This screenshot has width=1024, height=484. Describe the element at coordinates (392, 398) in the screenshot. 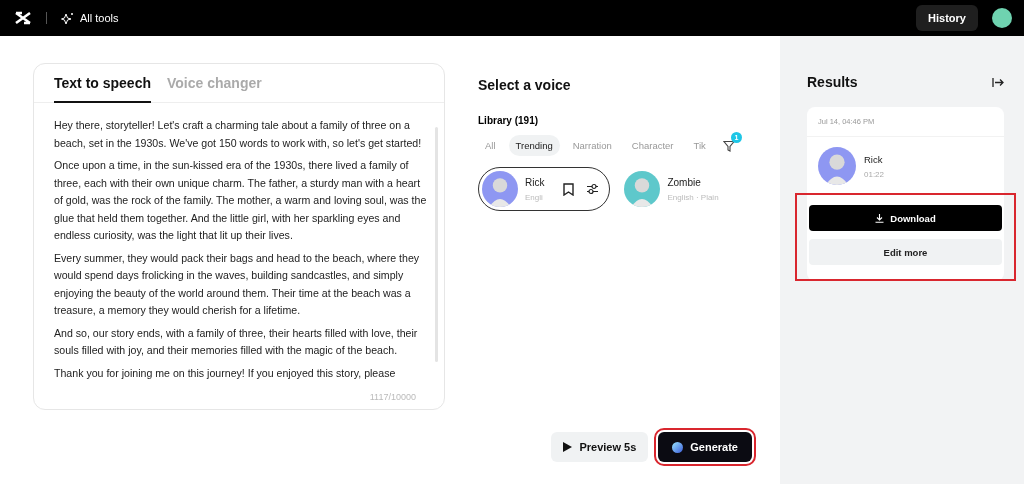

I see `character-counter: 1117/10000` at that location.